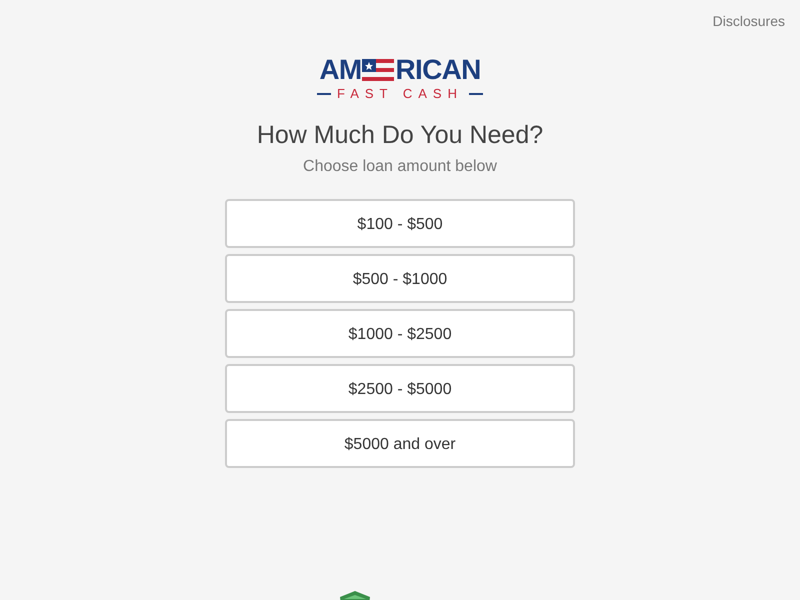  I want to click on page-subtitle: Choose loan amount below, so click(400, 167).